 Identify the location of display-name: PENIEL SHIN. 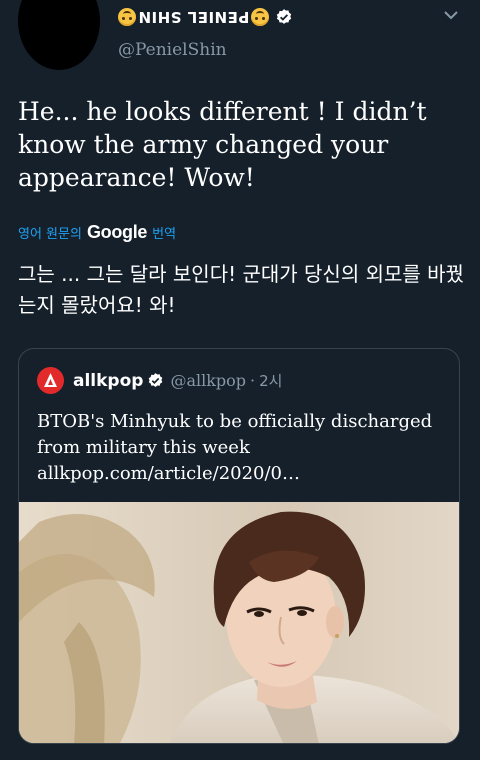
(193, 17).